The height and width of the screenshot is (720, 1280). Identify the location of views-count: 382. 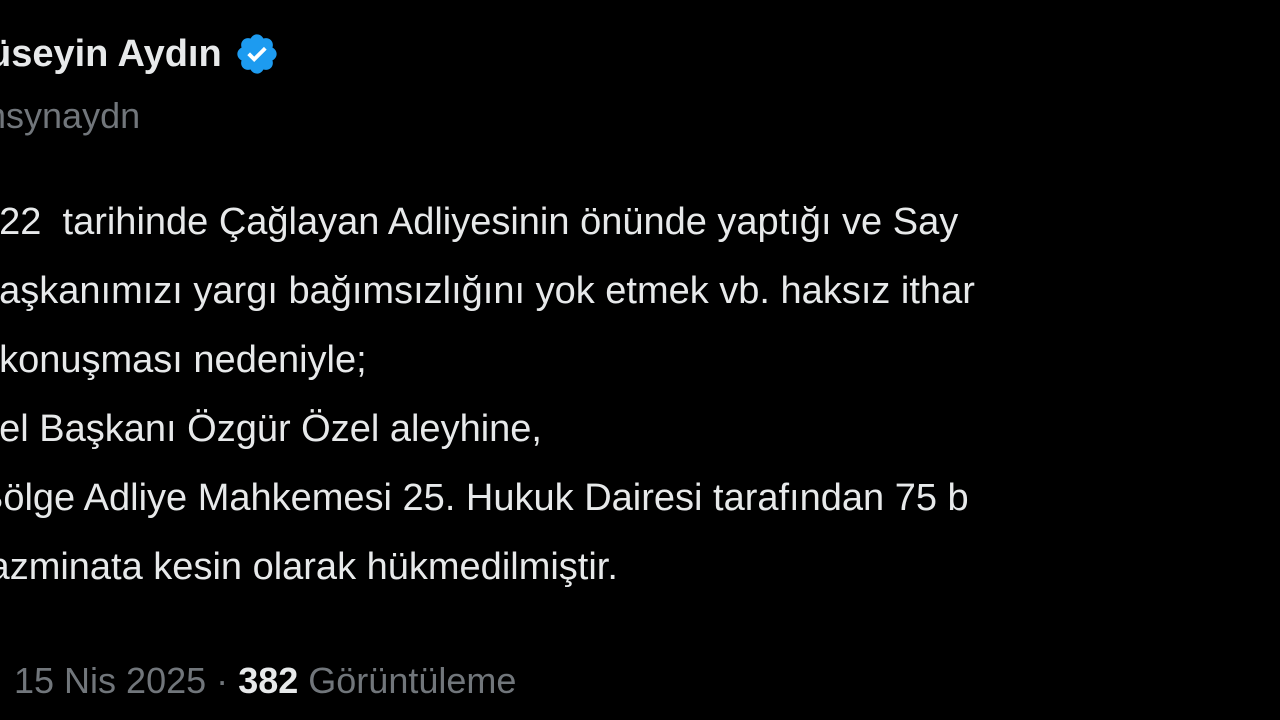
(268, 680).